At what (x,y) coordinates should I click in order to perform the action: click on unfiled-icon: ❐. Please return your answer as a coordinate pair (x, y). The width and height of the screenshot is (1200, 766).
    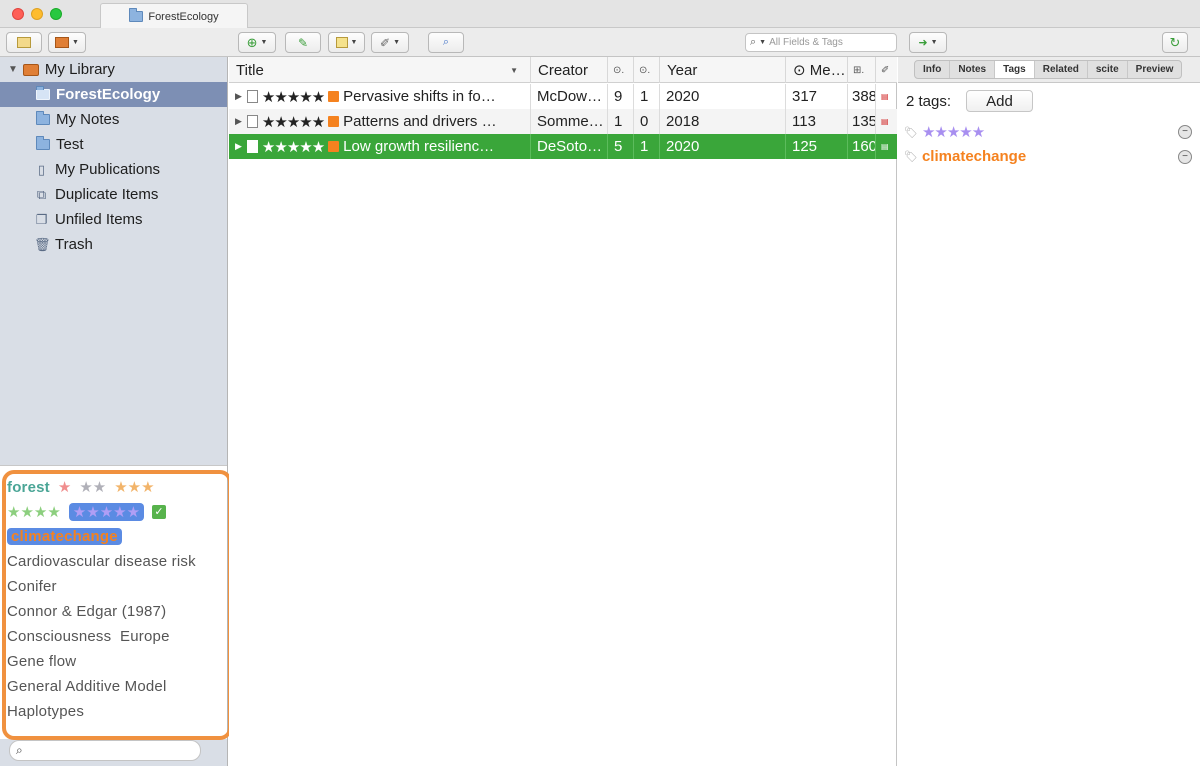
    Looking at the image, I should click on (41, 219).